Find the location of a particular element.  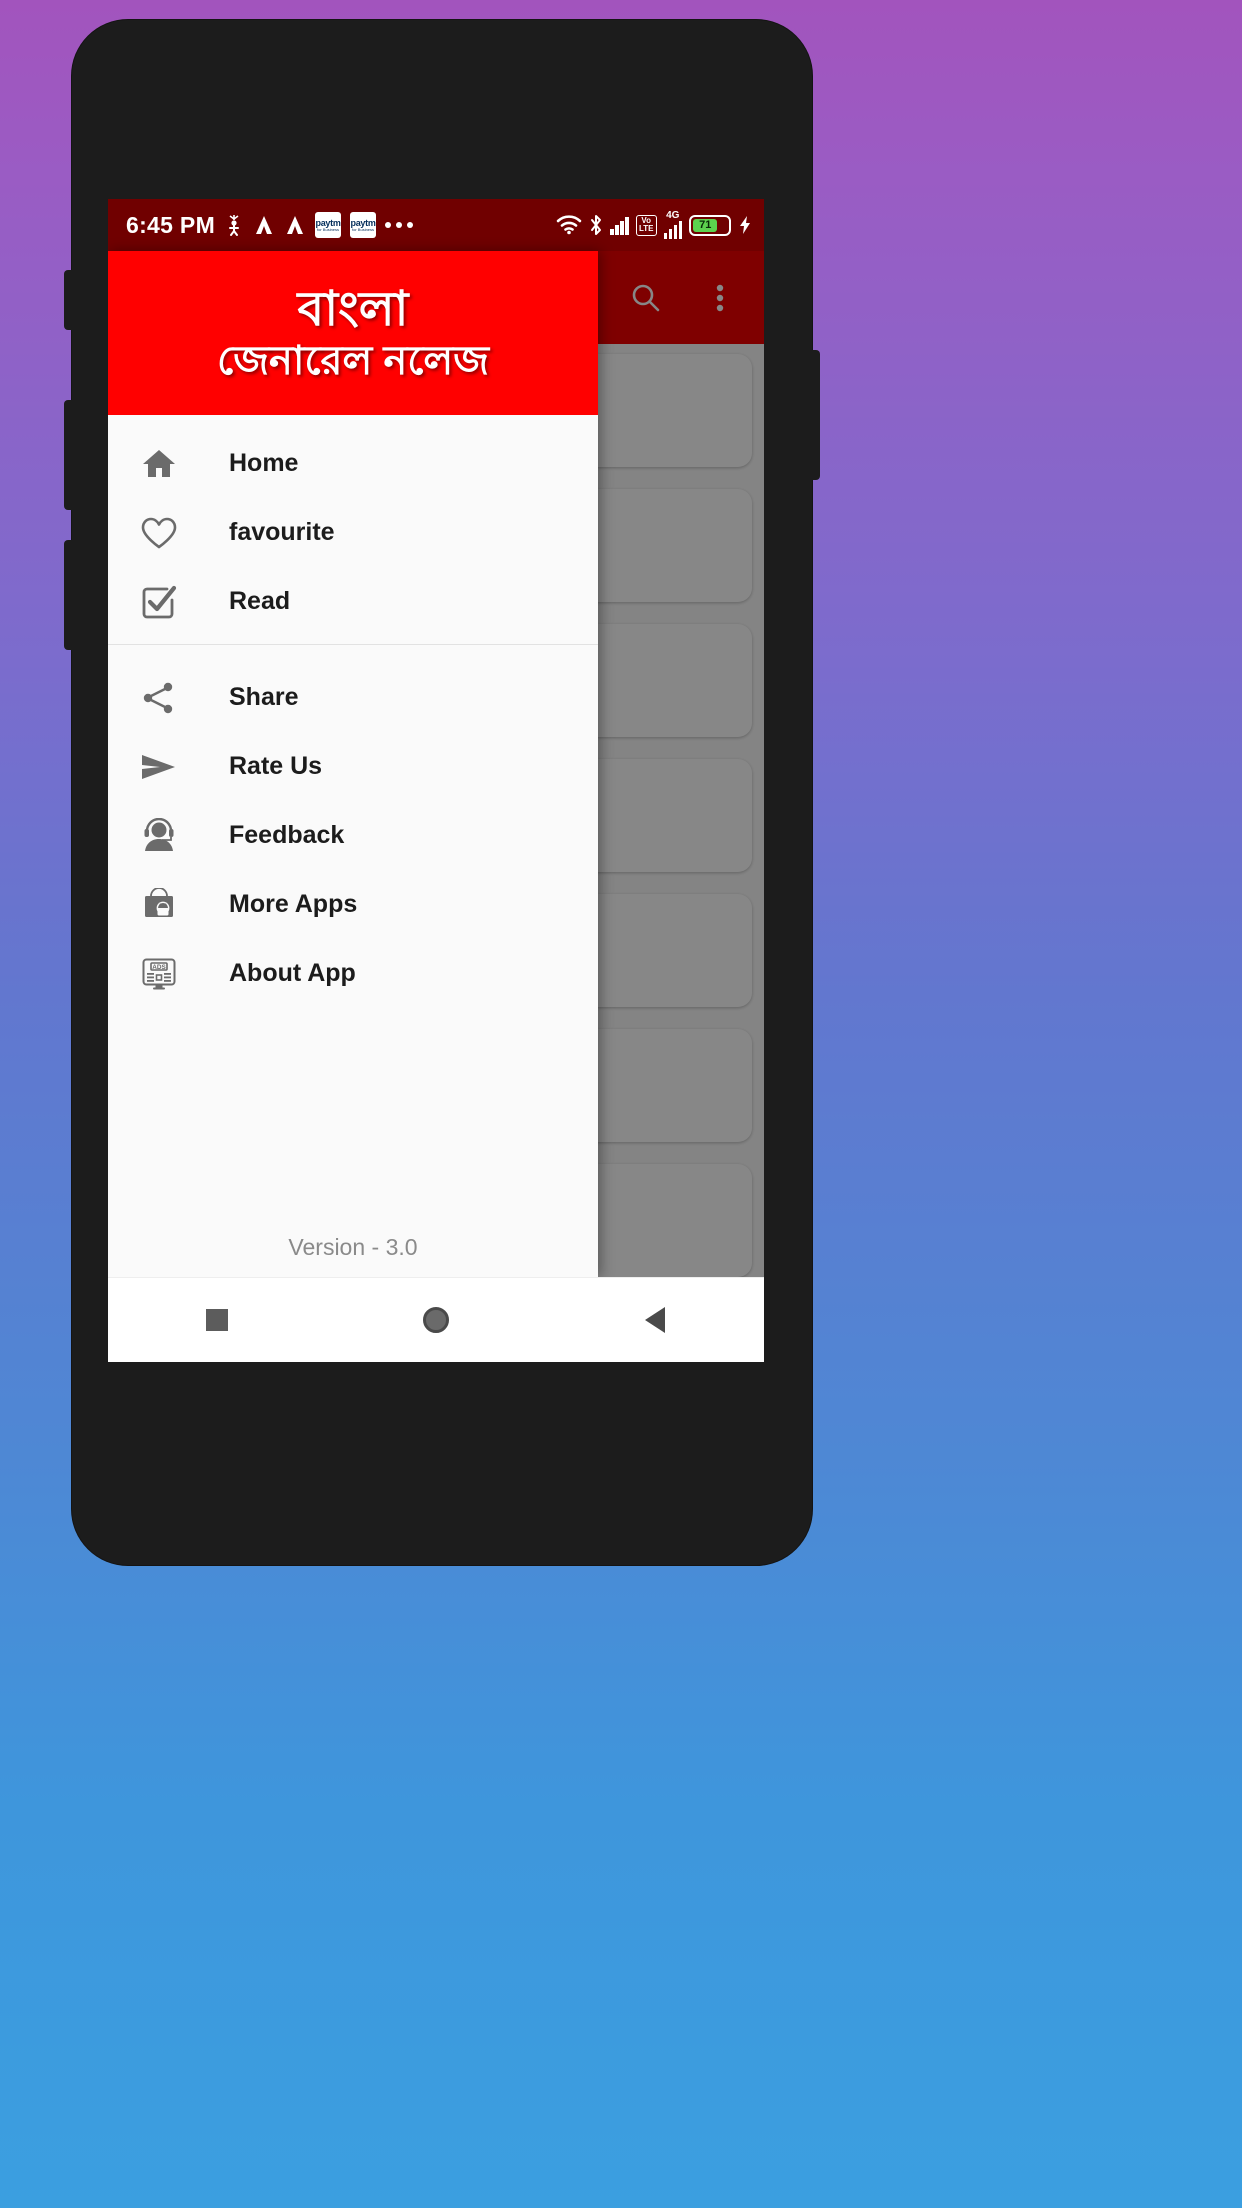

drawer-item-label: favourite is located at coordinates (282, 532).